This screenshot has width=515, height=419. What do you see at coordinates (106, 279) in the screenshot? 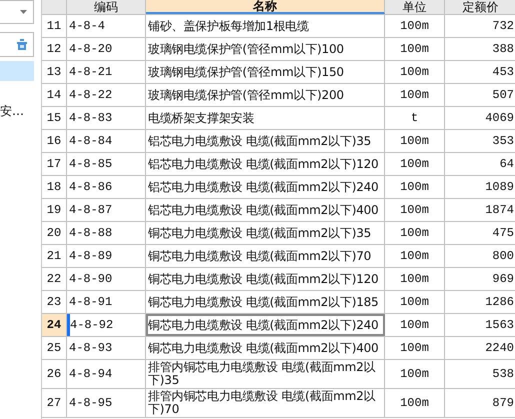
I see `table-cell: 4-8-90` at bounding box center [106, 279].